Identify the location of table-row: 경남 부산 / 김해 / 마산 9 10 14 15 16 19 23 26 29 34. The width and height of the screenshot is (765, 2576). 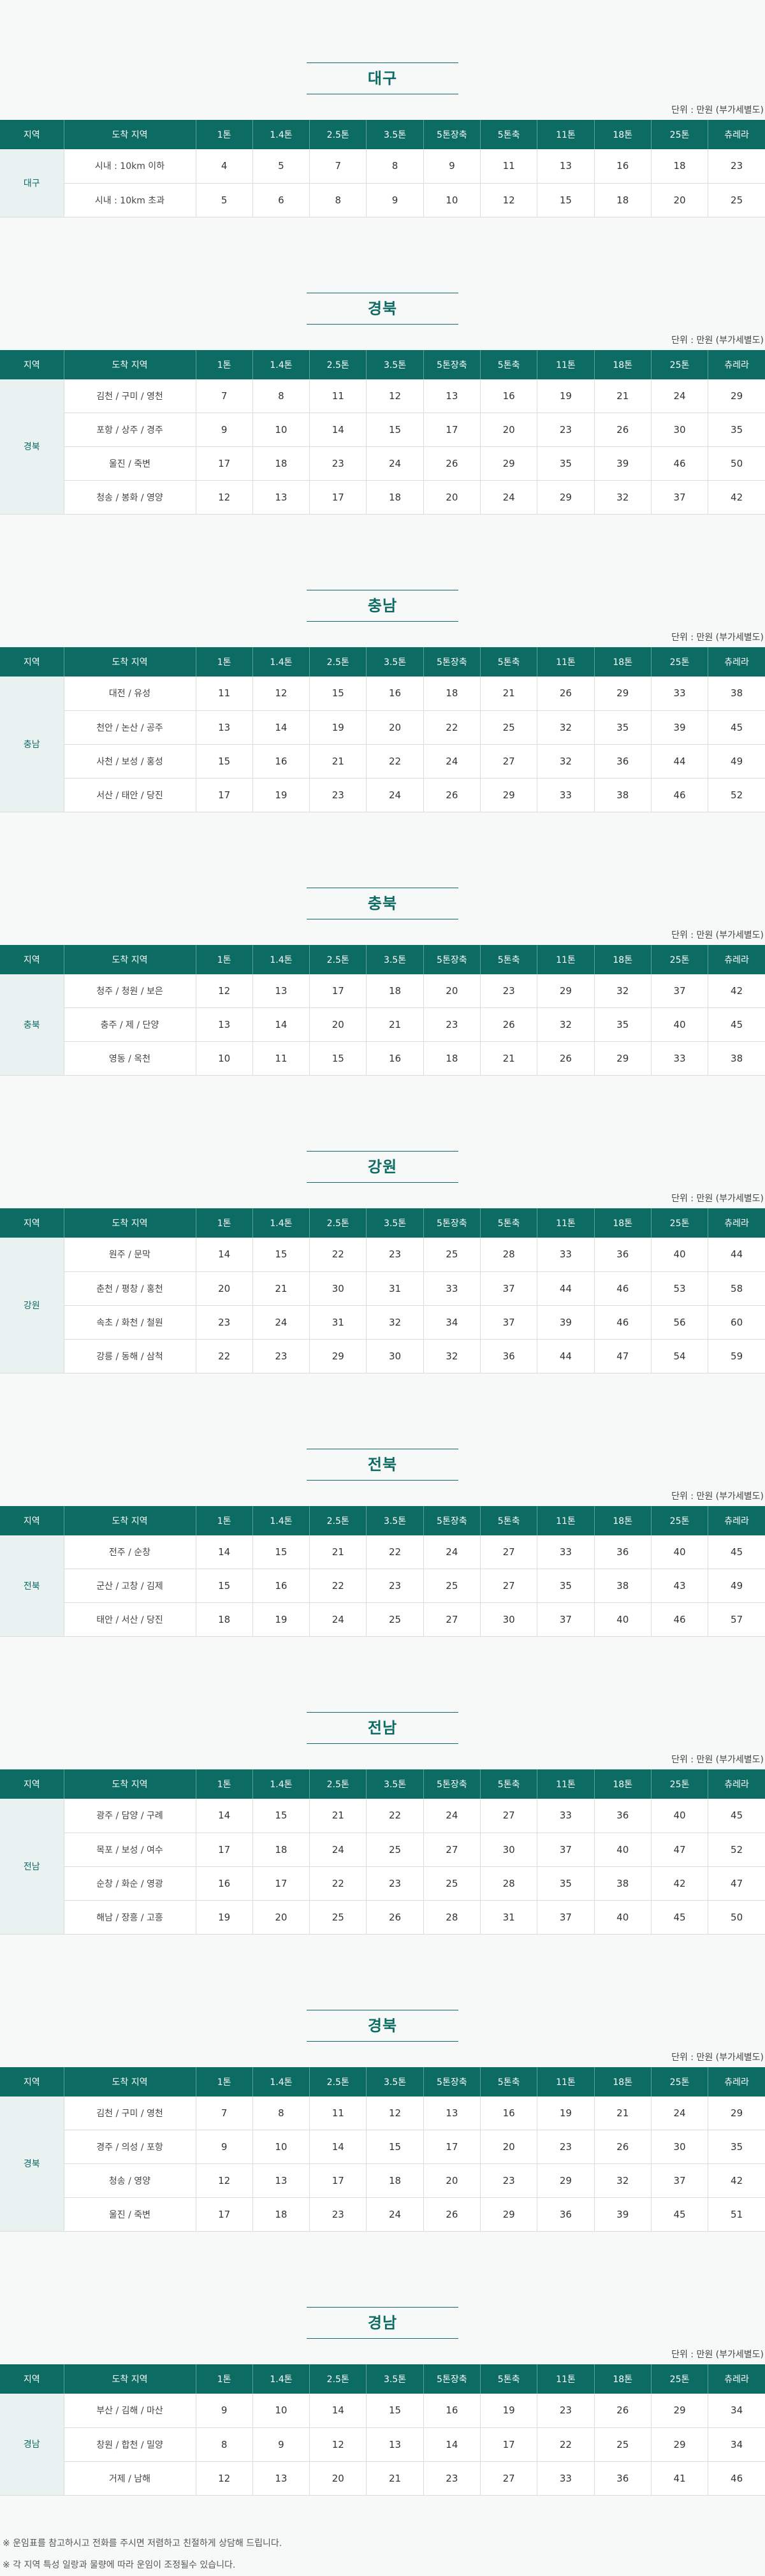
(382, 2445).